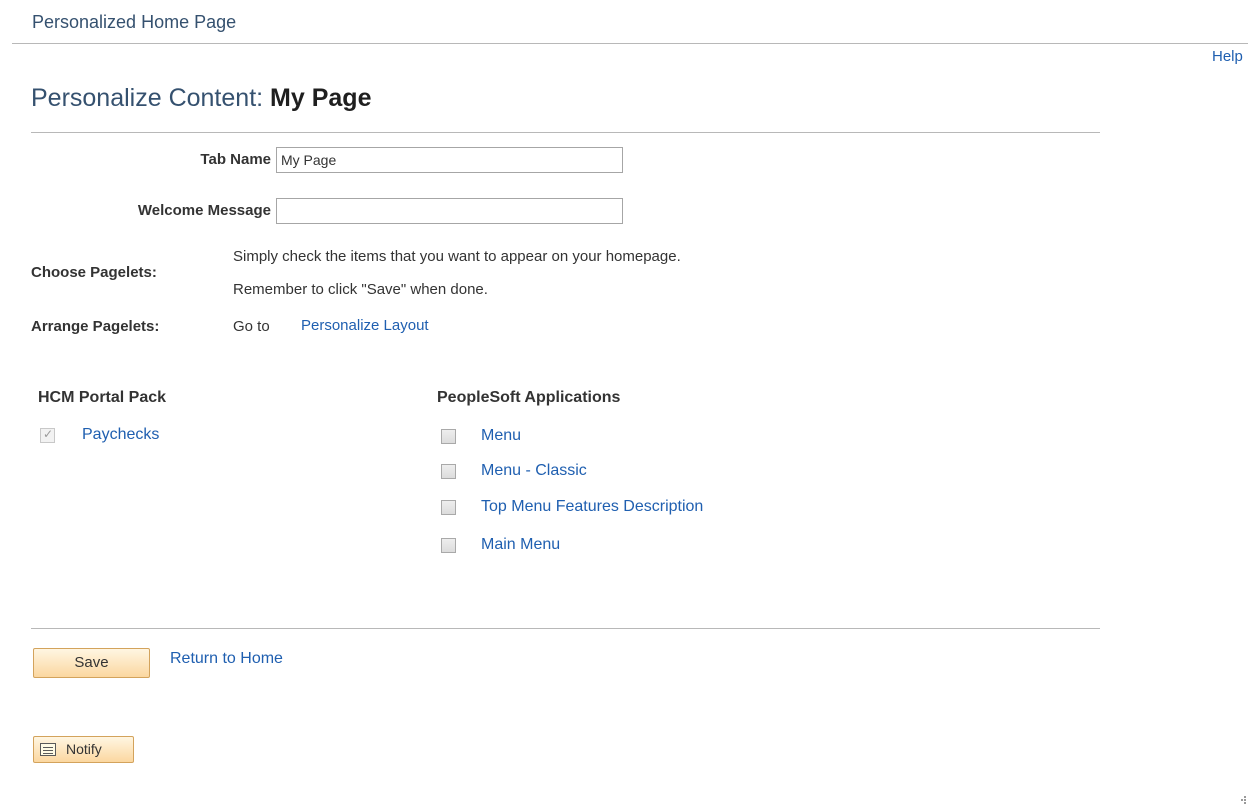 Image resolution: width=1248 pixels, height=808 pixels. I want to click on choose-instruction-line2: Remember to click "Save" when done., so click(360, 289).